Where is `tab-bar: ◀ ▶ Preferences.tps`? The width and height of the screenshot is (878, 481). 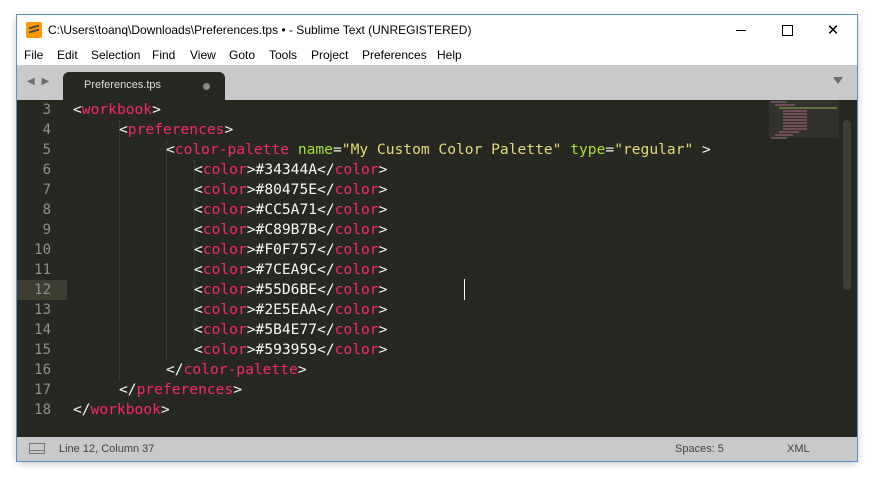 tab-bar: ◀ ▶ Preferences.tps is located at coordinates (437, 82).